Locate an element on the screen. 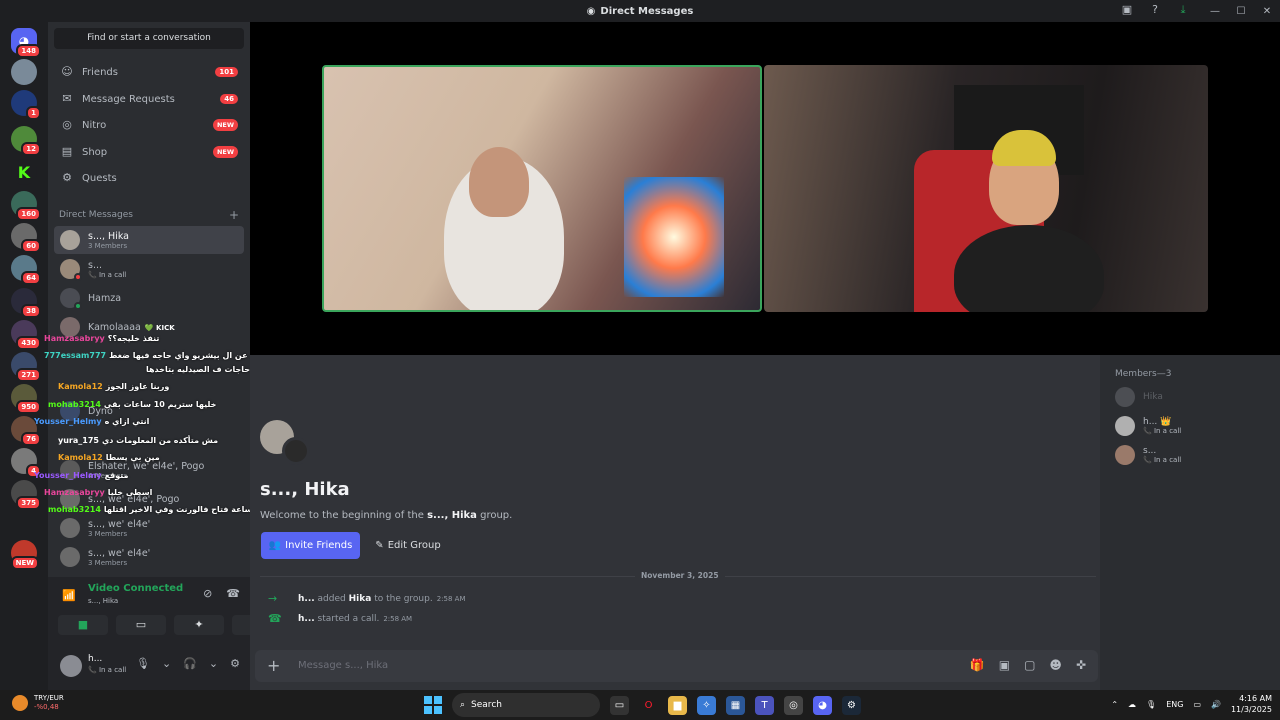 The width and height of the screenshot is (1280, 720). invite-friends-button: 👥 Invite Friends is located at coordinates (310, 545).